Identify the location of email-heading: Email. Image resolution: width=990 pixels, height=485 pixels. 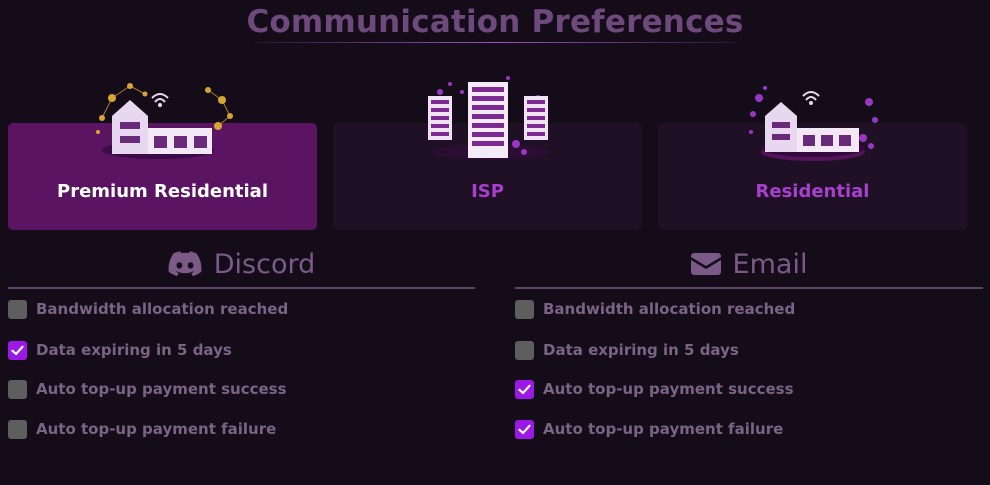
(749, 264).